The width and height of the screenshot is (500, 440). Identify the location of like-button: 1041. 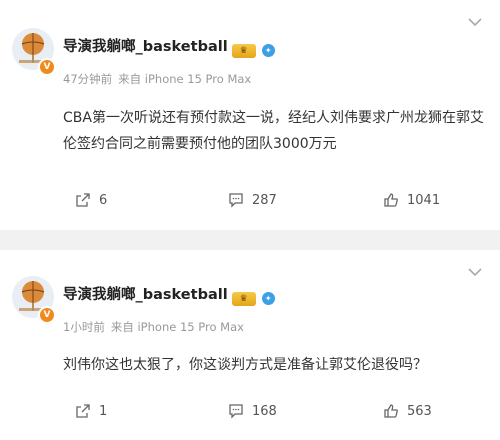
(411, 200).